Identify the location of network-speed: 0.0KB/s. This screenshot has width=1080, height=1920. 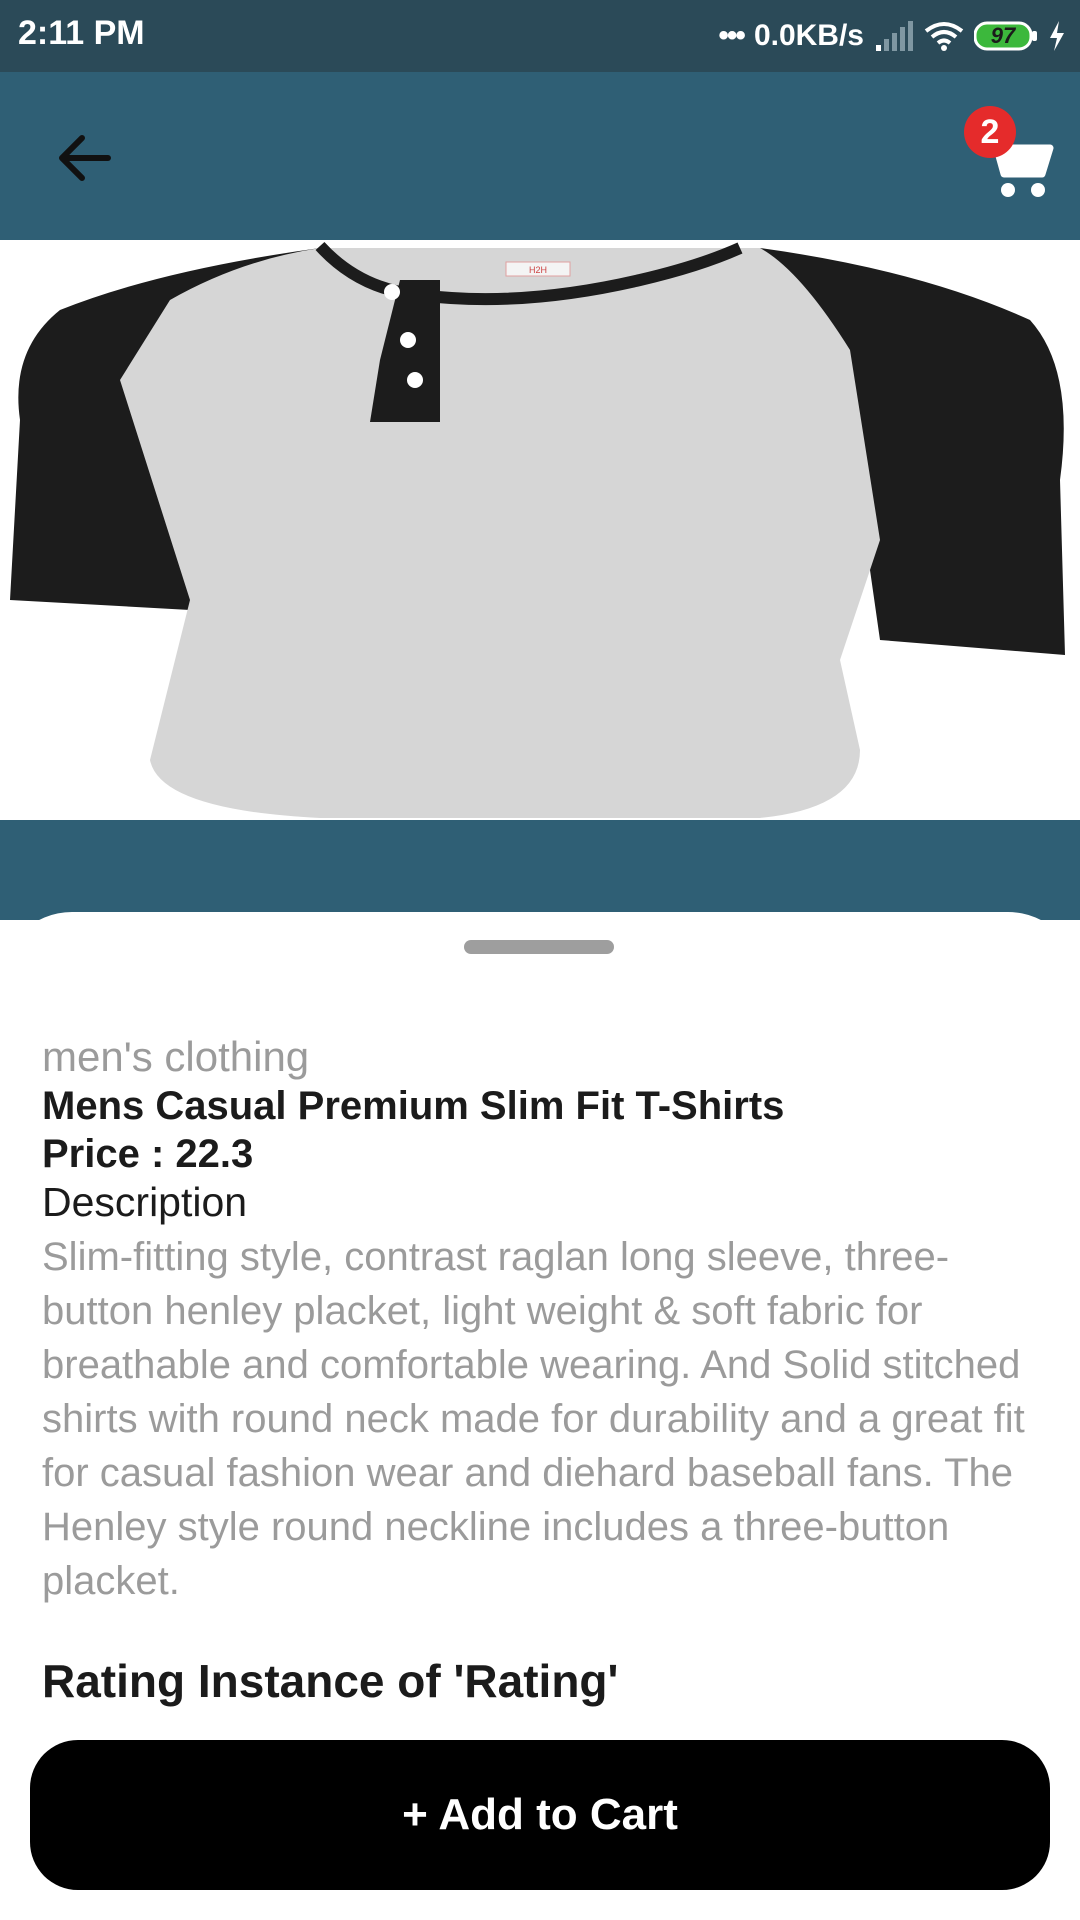
(808, 35).